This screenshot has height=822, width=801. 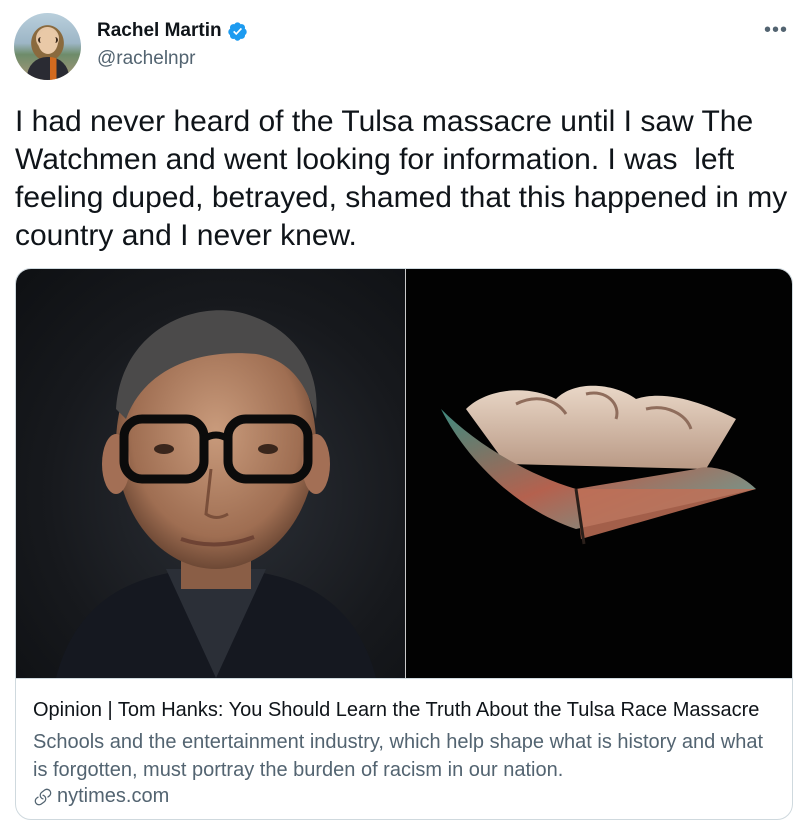 What do you see at coordinates (43, 796) in the screenshot?
I see `link-icon` at bounding box center [43, 796].